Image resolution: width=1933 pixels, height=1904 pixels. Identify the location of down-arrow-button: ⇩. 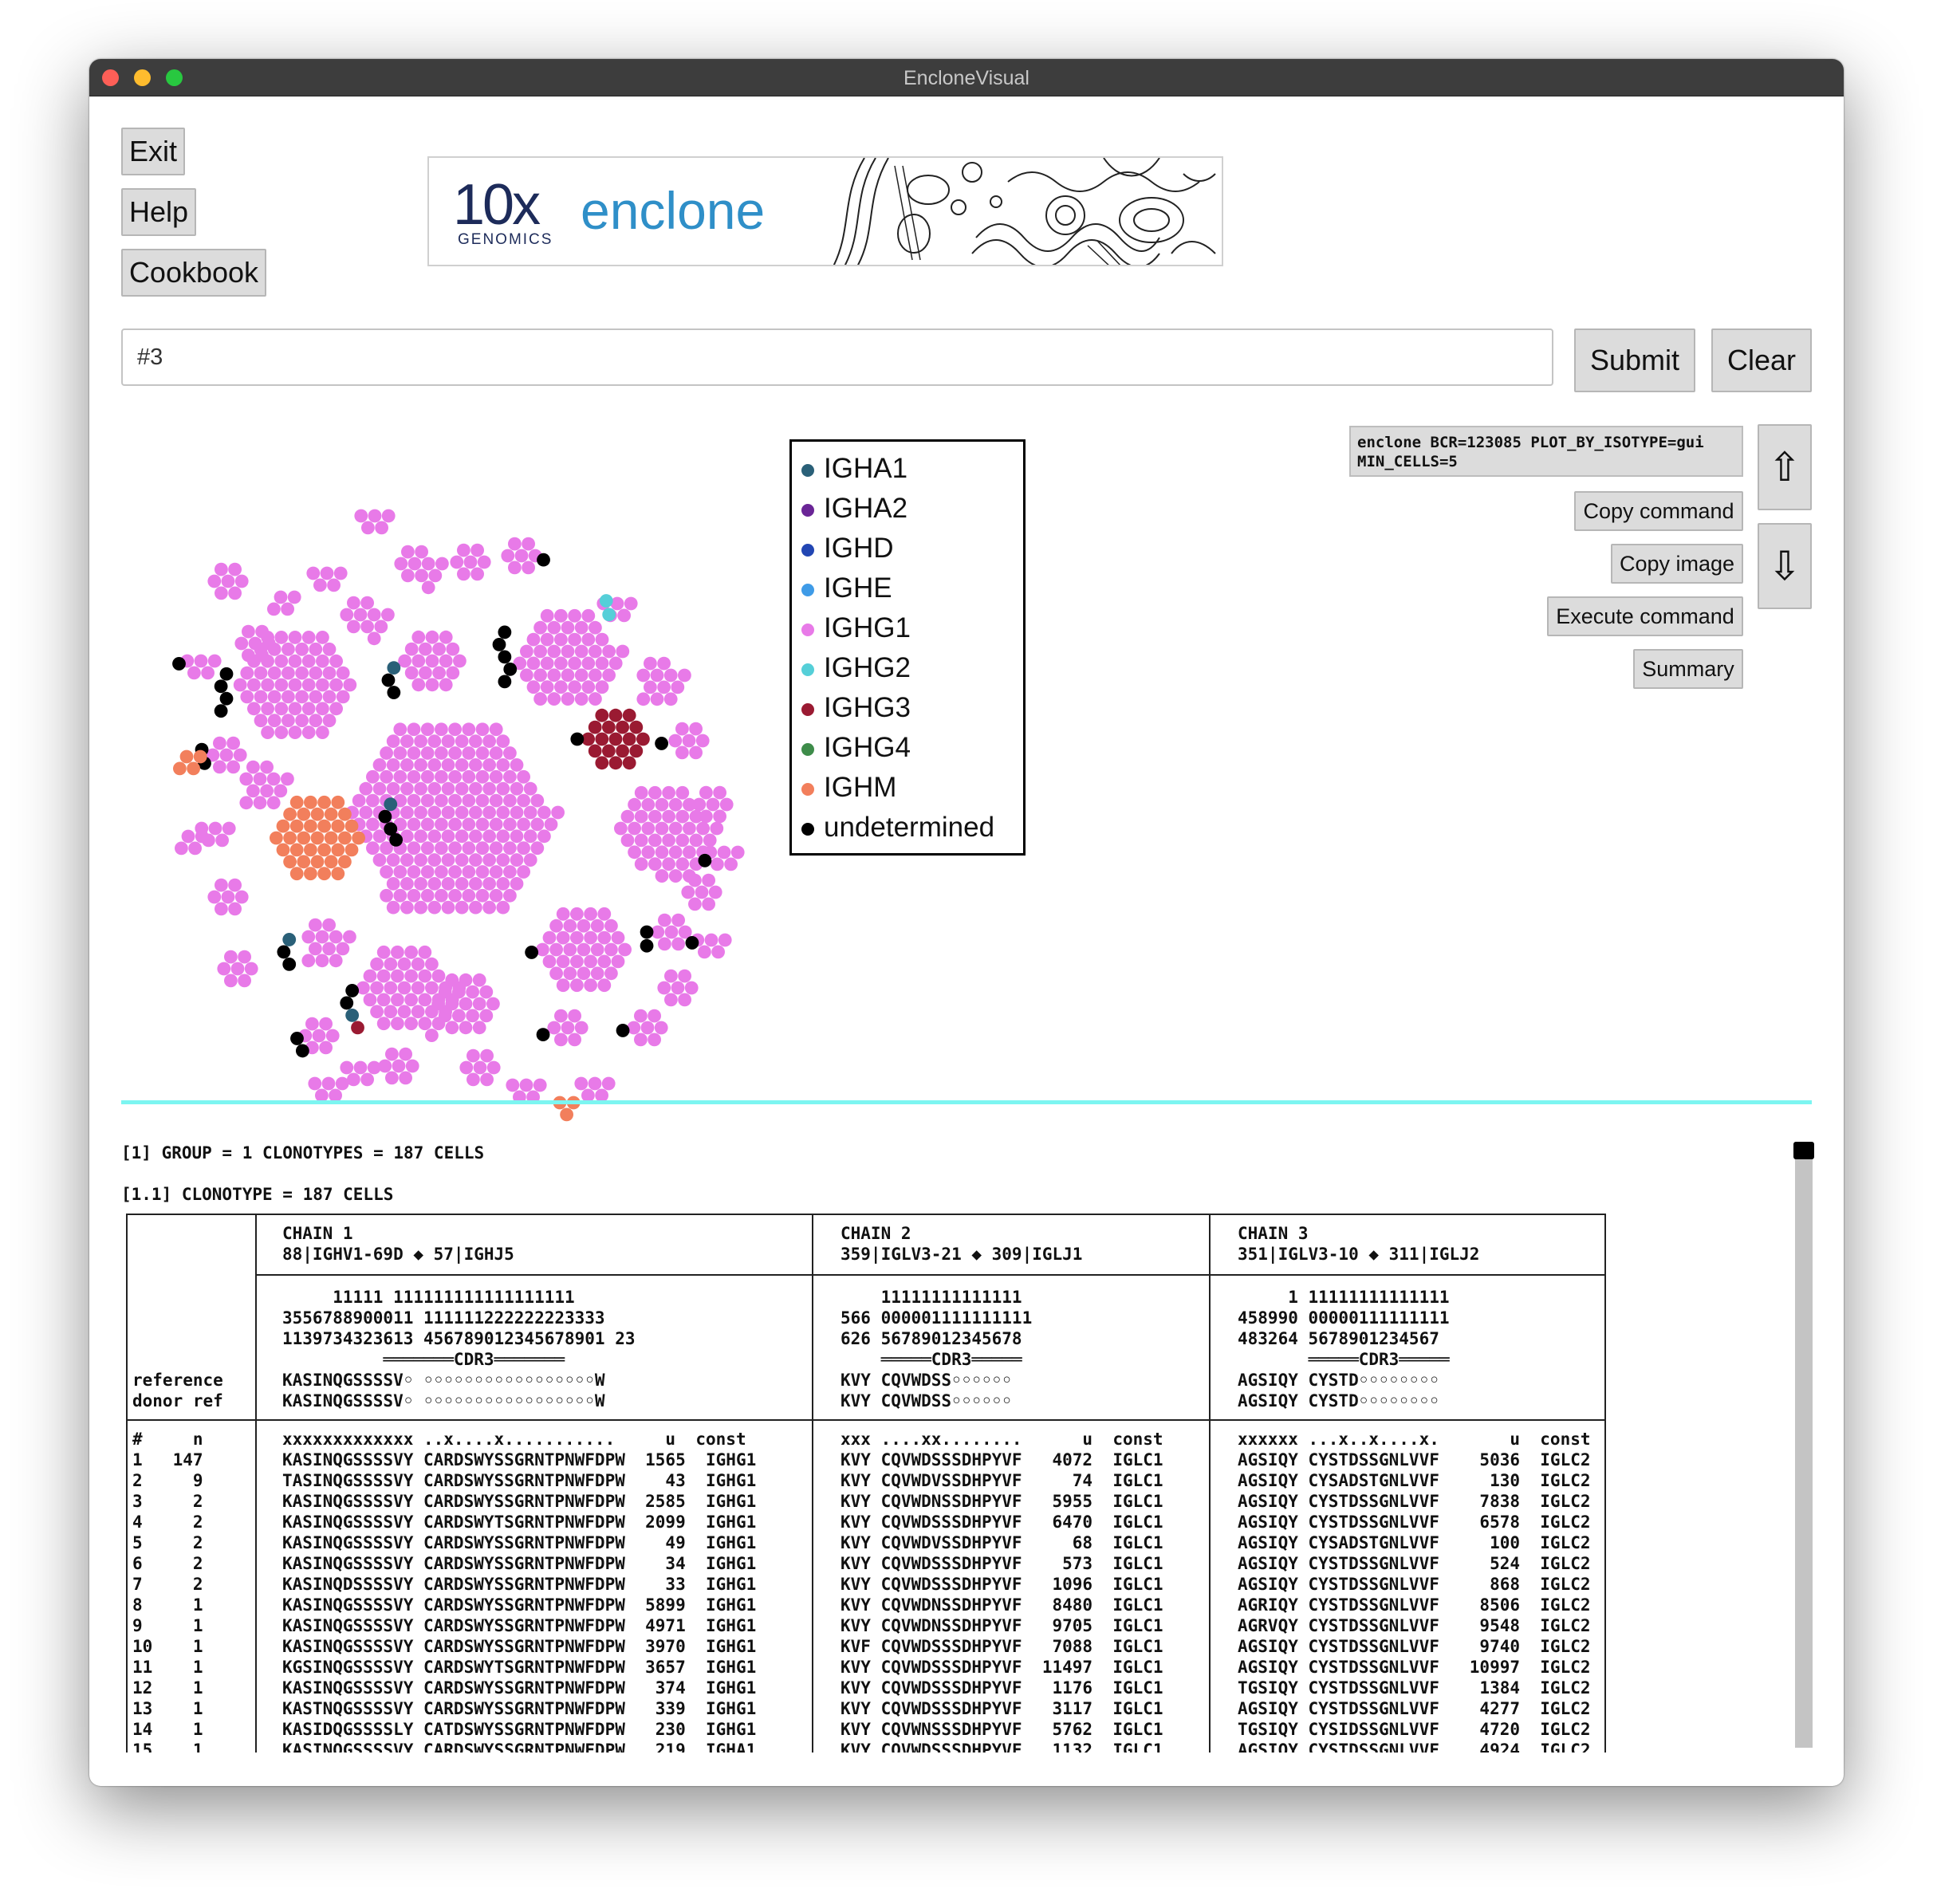
(1785, 566).